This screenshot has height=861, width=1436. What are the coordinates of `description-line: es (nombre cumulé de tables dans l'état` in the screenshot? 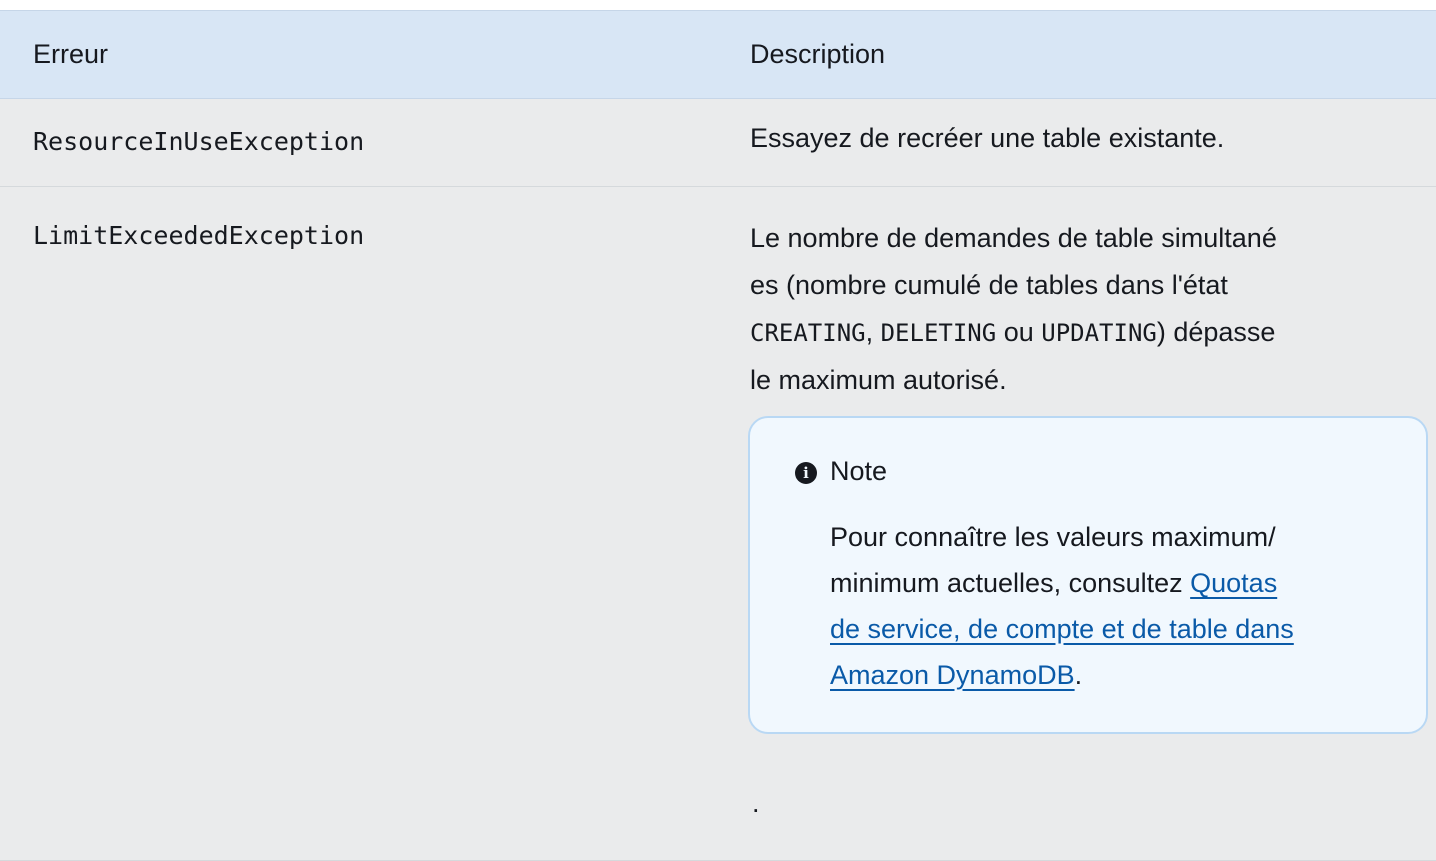 It's located at (989, 285).